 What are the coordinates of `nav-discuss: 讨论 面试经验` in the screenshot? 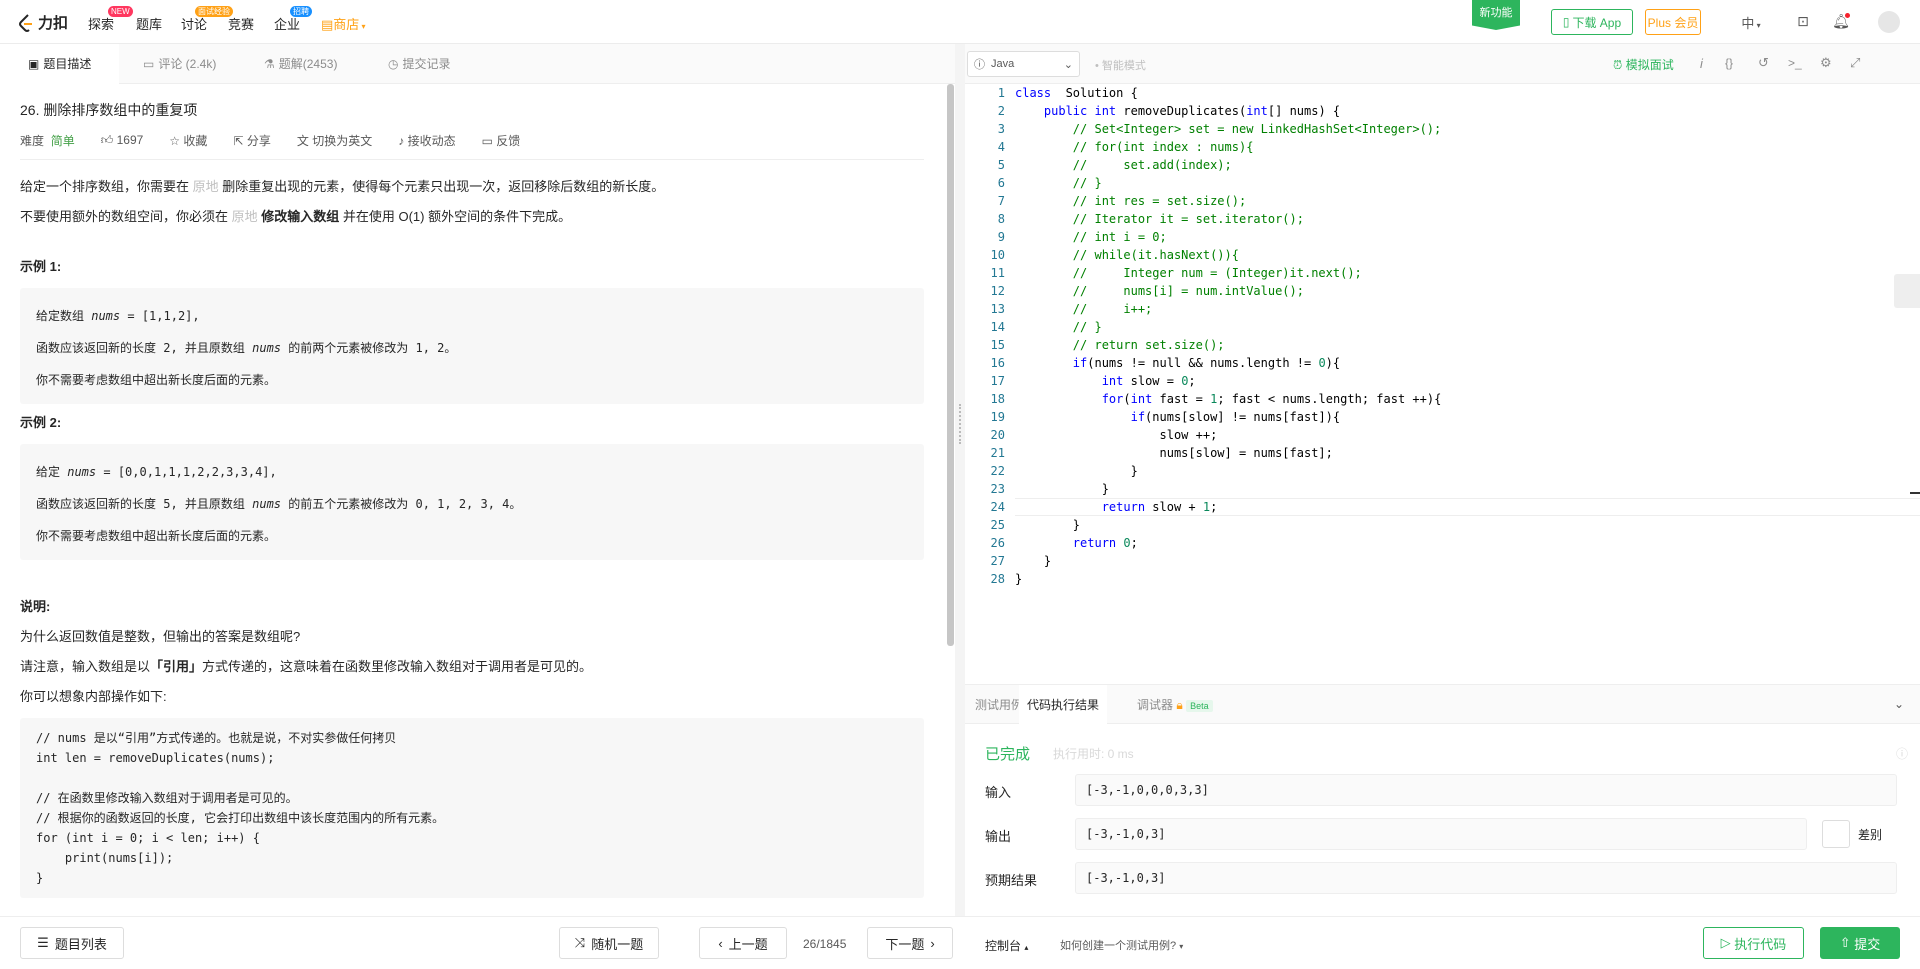 It's located at (207, 19).